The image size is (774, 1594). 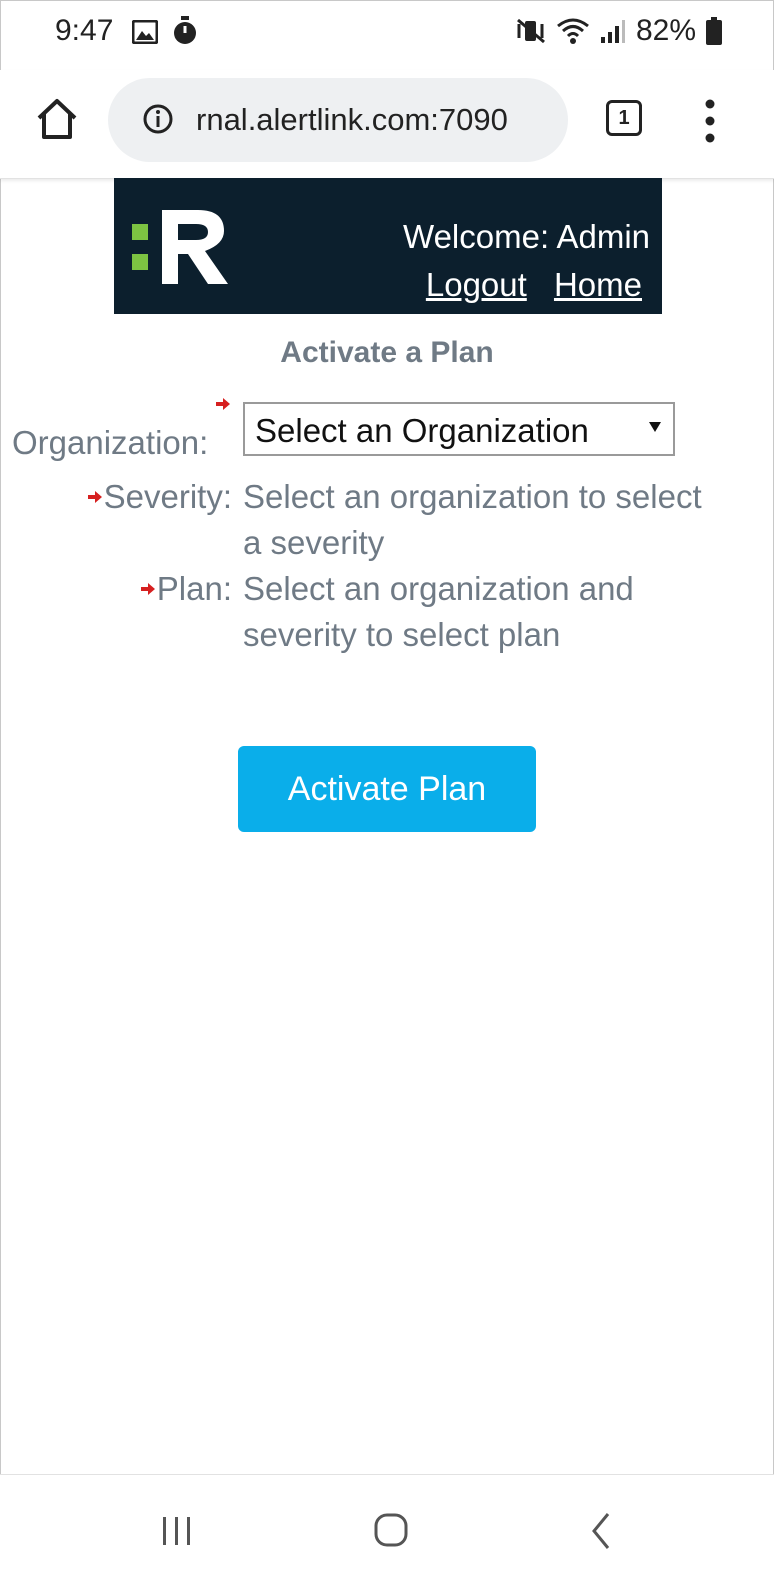 I want to click on dropdown-caret-icon, so click(x=655, y=427).